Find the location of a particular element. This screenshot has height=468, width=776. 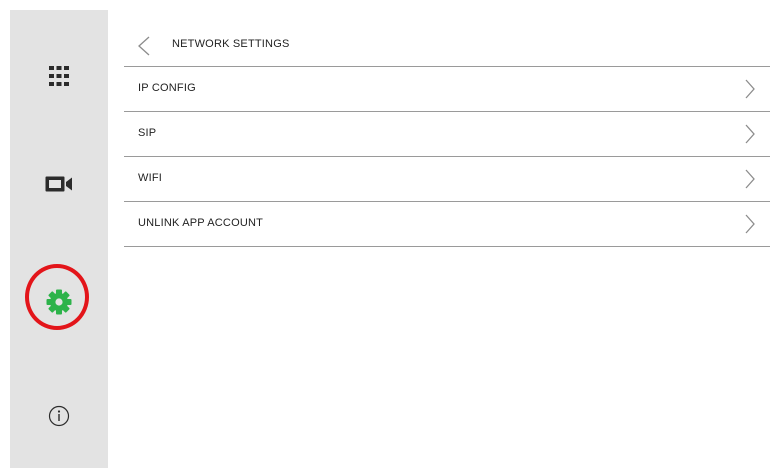

menu-item-wifi: WIFI is located at coordinates (447, 179).